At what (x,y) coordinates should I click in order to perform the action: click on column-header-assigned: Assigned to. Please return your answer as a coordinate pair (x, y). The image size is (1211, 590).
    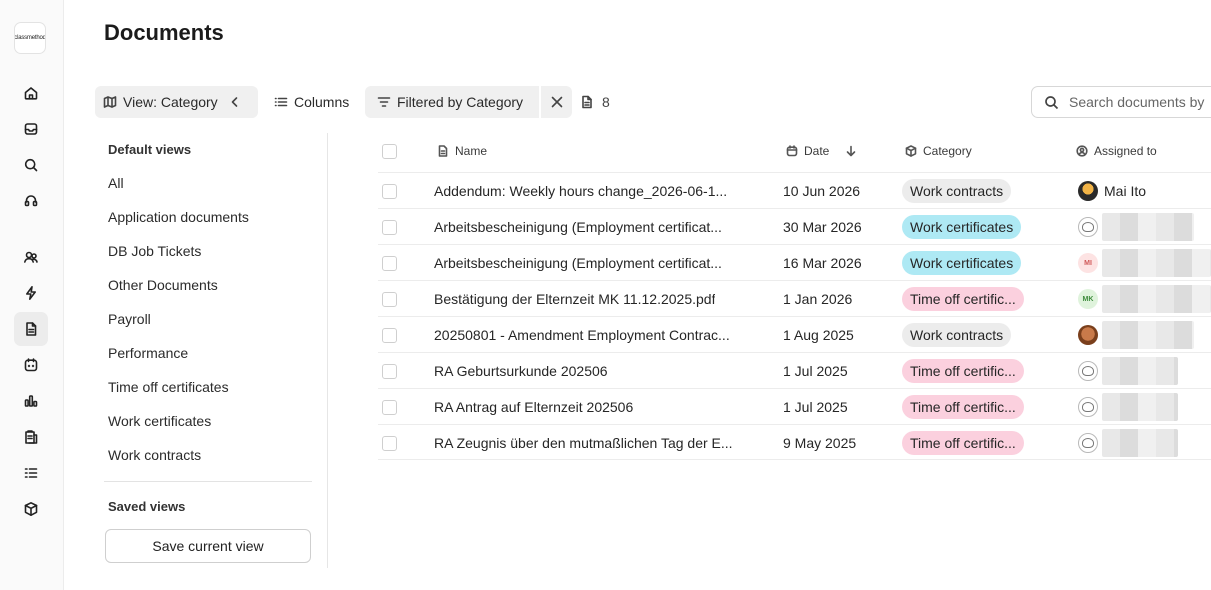
    Looking at the image, I should click on (1116, 151).